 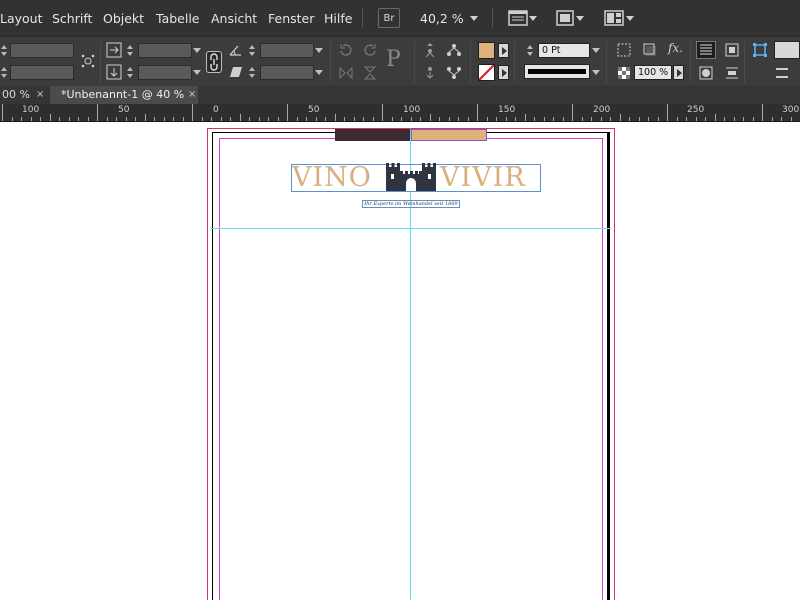 I want to click on opacity-menu-button, so click(x=678, y=72).